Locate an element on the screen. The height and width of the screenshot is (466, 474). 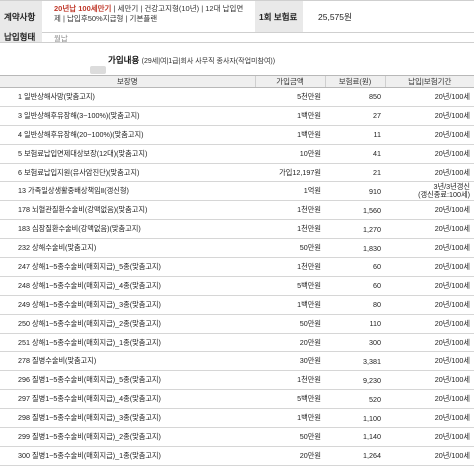
table-row: 278 질병수술비(맞춤고지) 30만원 3,381 20년/100세 is located at coordinates (237, 361).